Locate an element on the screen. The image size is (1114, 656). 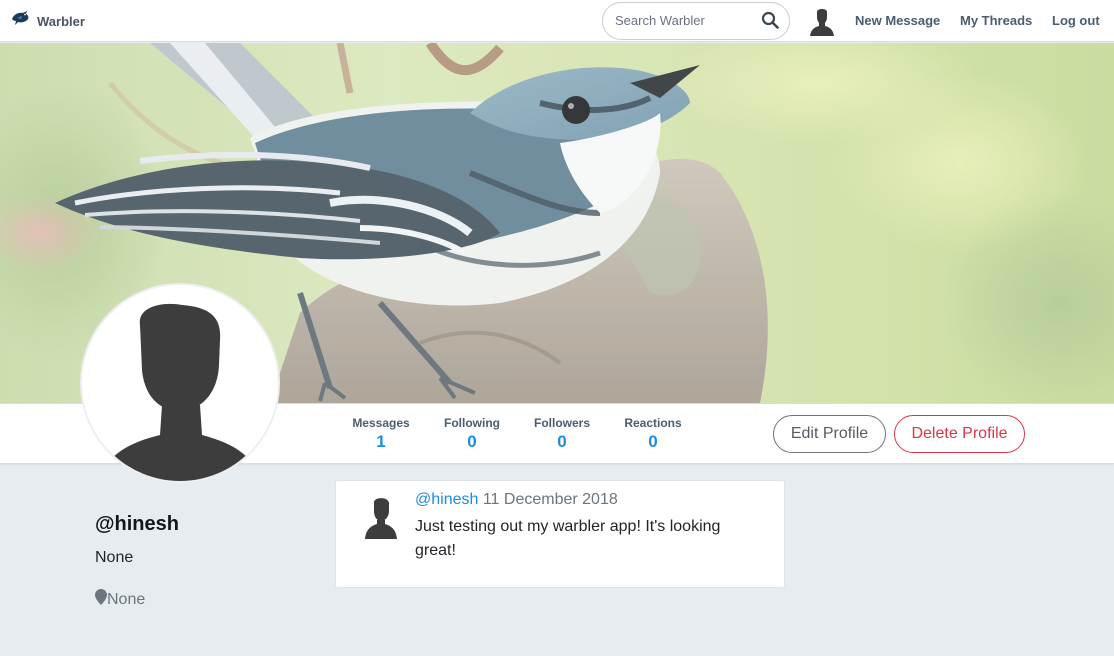
stat-reactions-label: Reactions is located at coordinates (653, 423).